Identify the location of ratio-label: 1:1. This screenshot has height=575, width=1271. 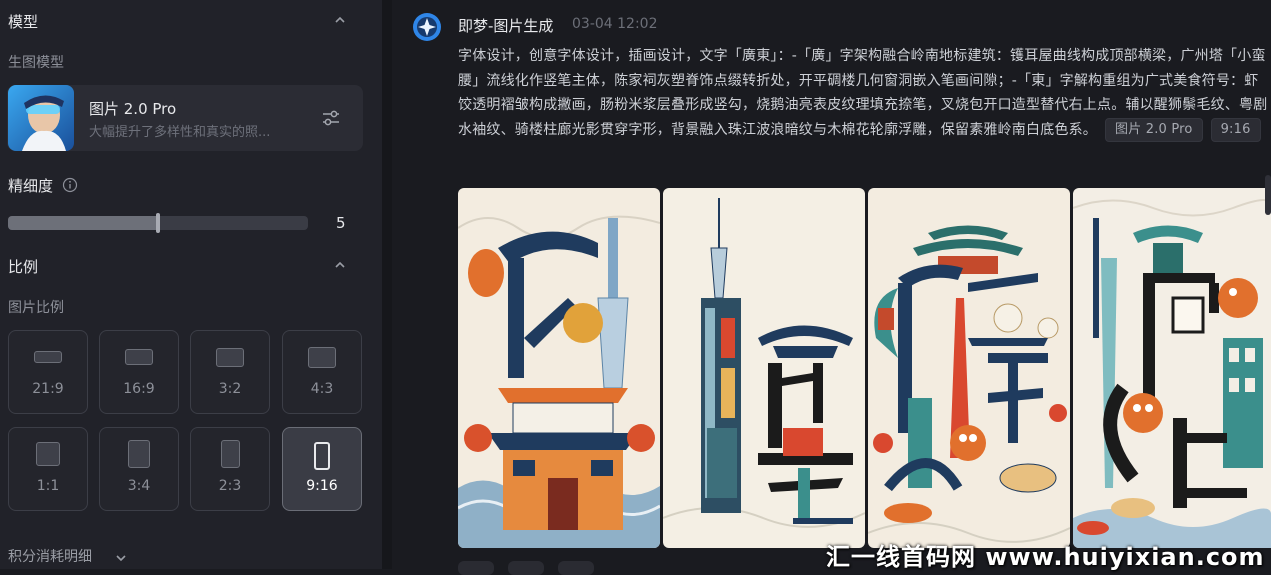
(48, 486).